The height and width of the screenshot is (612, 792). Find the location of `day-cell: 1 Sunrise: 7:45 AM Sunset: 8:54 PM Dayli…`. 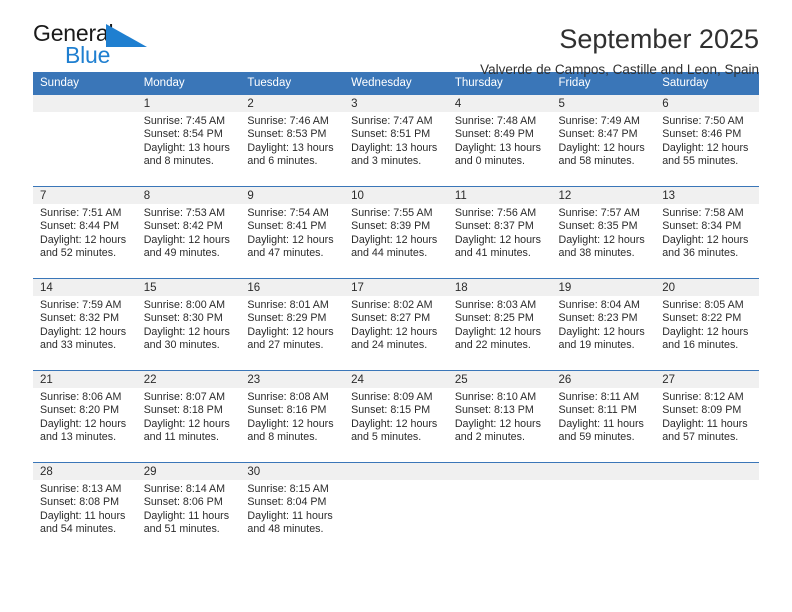

day-cell: 1 Sunrise: 7:45 AM Sunset: 8:54 PM Dayli… is located at coordinates (188, 139).